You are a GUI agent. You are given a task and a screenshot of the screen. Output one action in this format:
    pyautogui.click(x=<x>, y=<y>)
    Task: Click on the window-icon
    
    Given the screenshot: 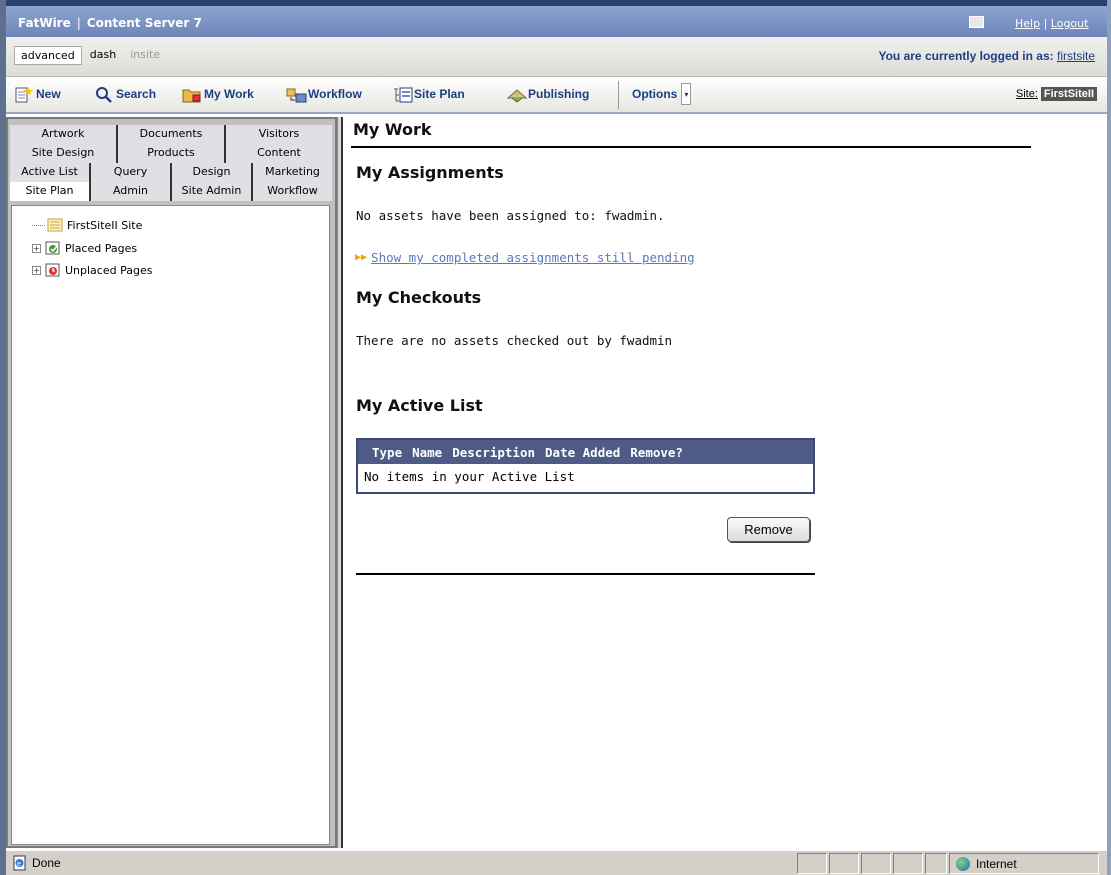 What is the action you would take?
    pyautogui.click(x=976, y=22)
    